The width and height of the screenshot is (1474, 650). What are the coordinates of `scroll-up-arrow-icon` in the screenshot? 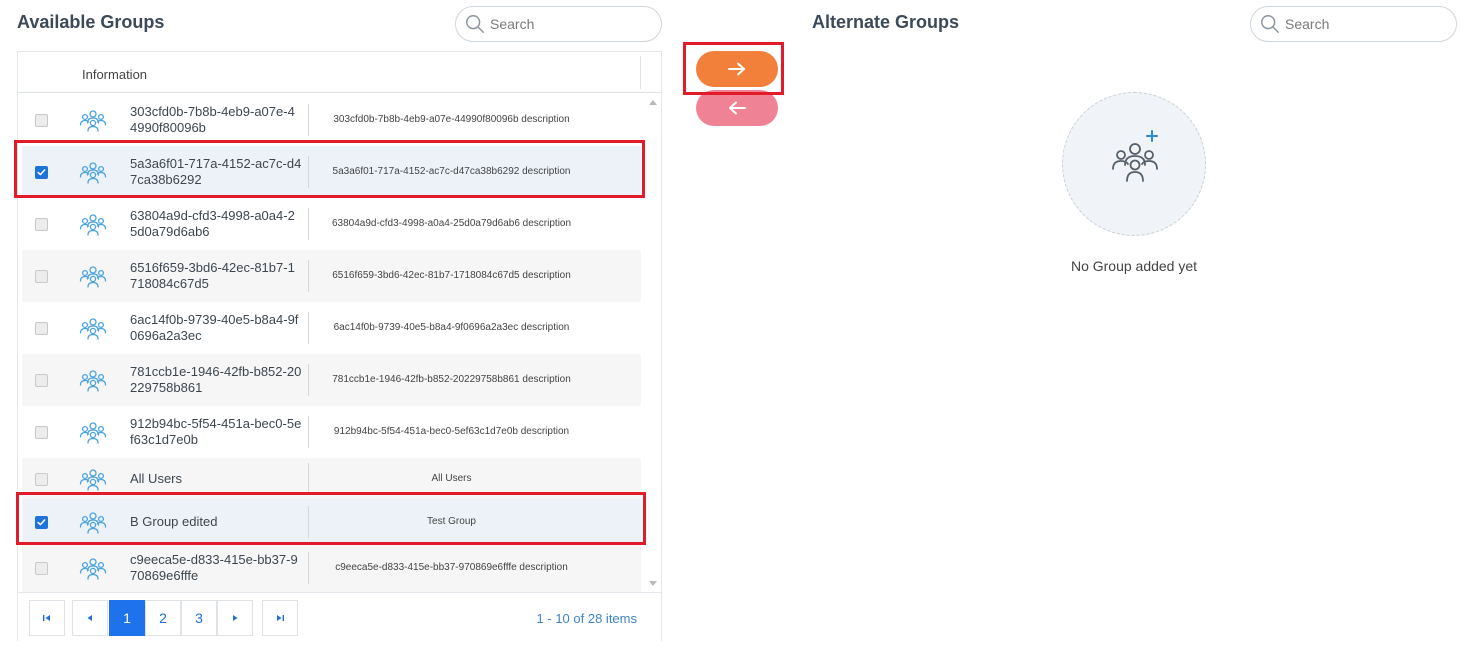 It's located at (653, 102).